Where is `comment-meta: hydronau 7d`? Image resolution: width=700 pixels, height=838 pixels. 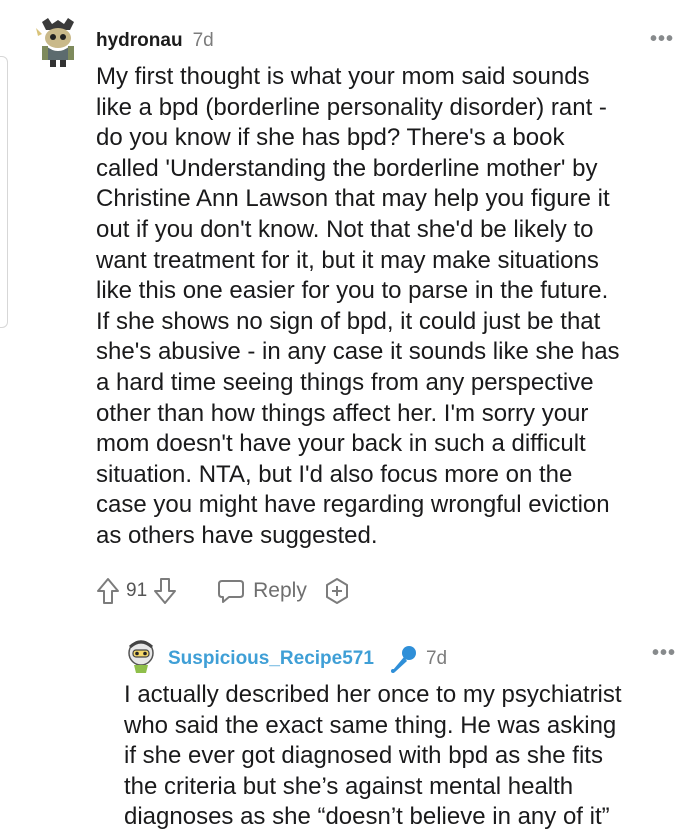 comment-meta: hydronau 7d is located at coordinates (155, 41).